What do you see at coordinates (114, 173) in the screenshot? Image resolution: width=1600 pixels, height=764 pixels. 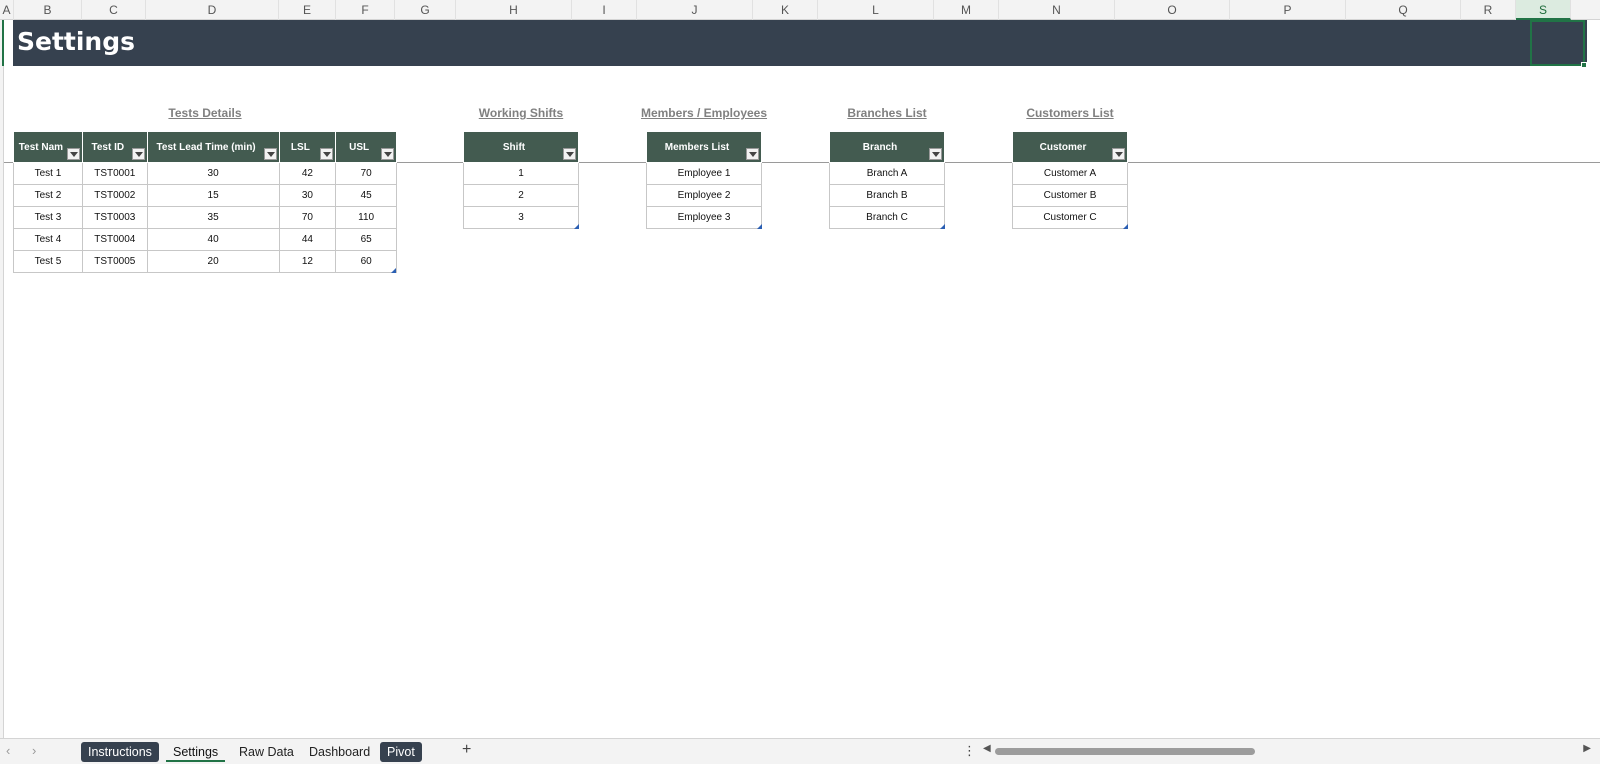 I see `table-cell: TST0001` at bounding box center [114, 173].